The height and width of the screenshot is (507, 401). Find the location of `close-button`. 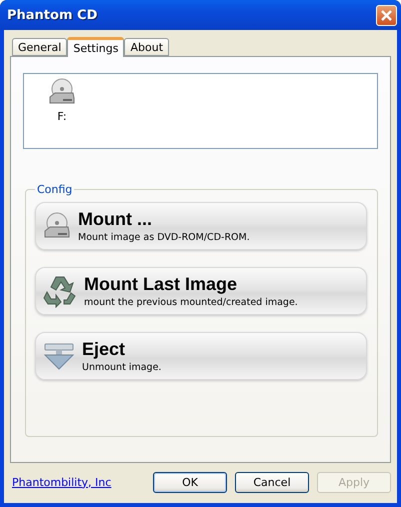

close-button is located at coordinates (386, 15).